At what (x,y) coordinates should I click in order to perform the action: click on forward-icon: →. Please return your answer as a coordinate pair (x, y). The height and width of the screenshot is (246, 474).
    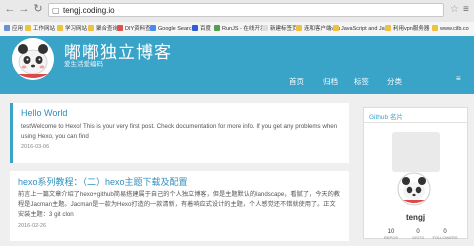
    Looking at the image, I should click on (24, 9).